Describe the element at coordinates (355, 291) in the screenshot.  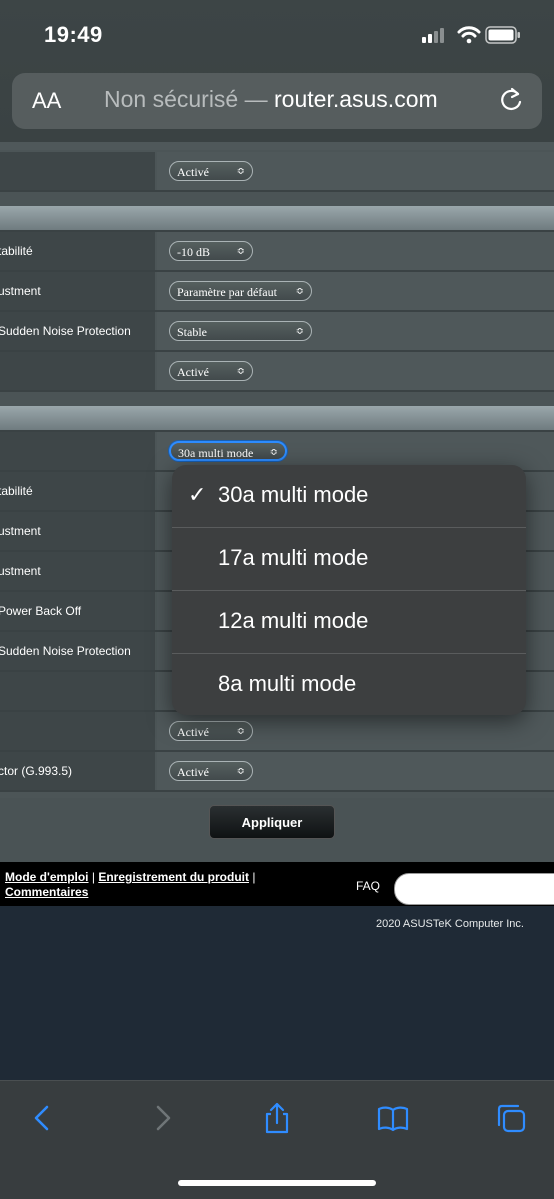
I see `row-value: Paramètre par défaut ≎` at that location.